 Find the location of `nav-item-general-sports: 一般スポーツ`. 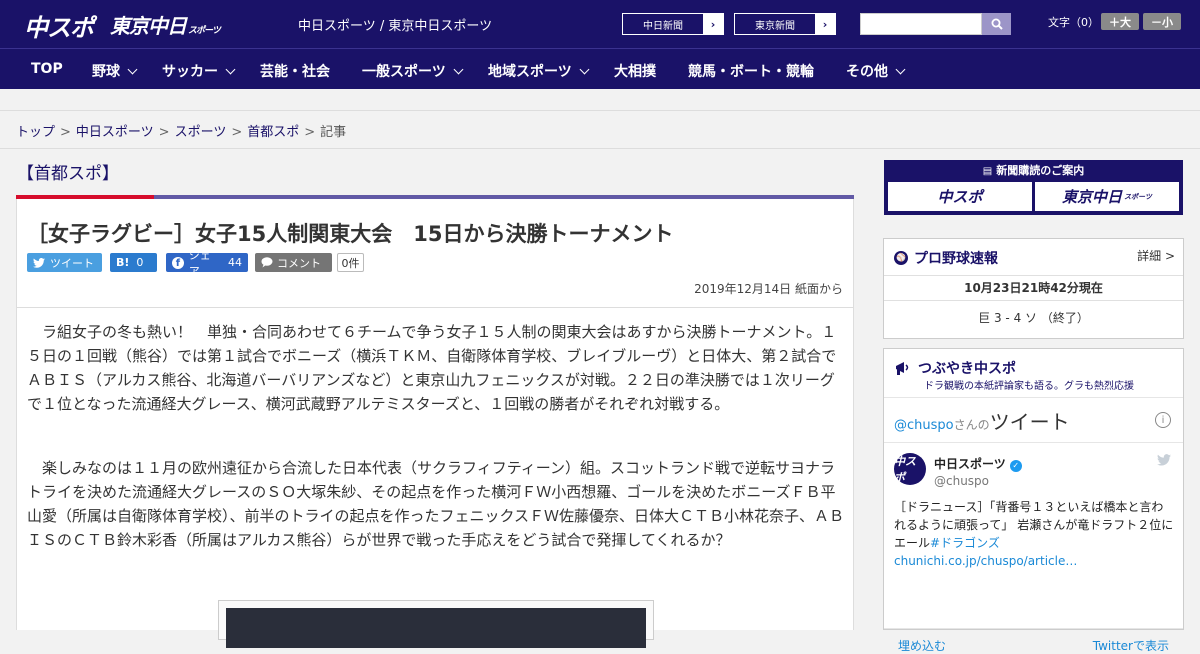

nav-item-general-sports: 一般スポーツ is located at coordinates (413, 71).